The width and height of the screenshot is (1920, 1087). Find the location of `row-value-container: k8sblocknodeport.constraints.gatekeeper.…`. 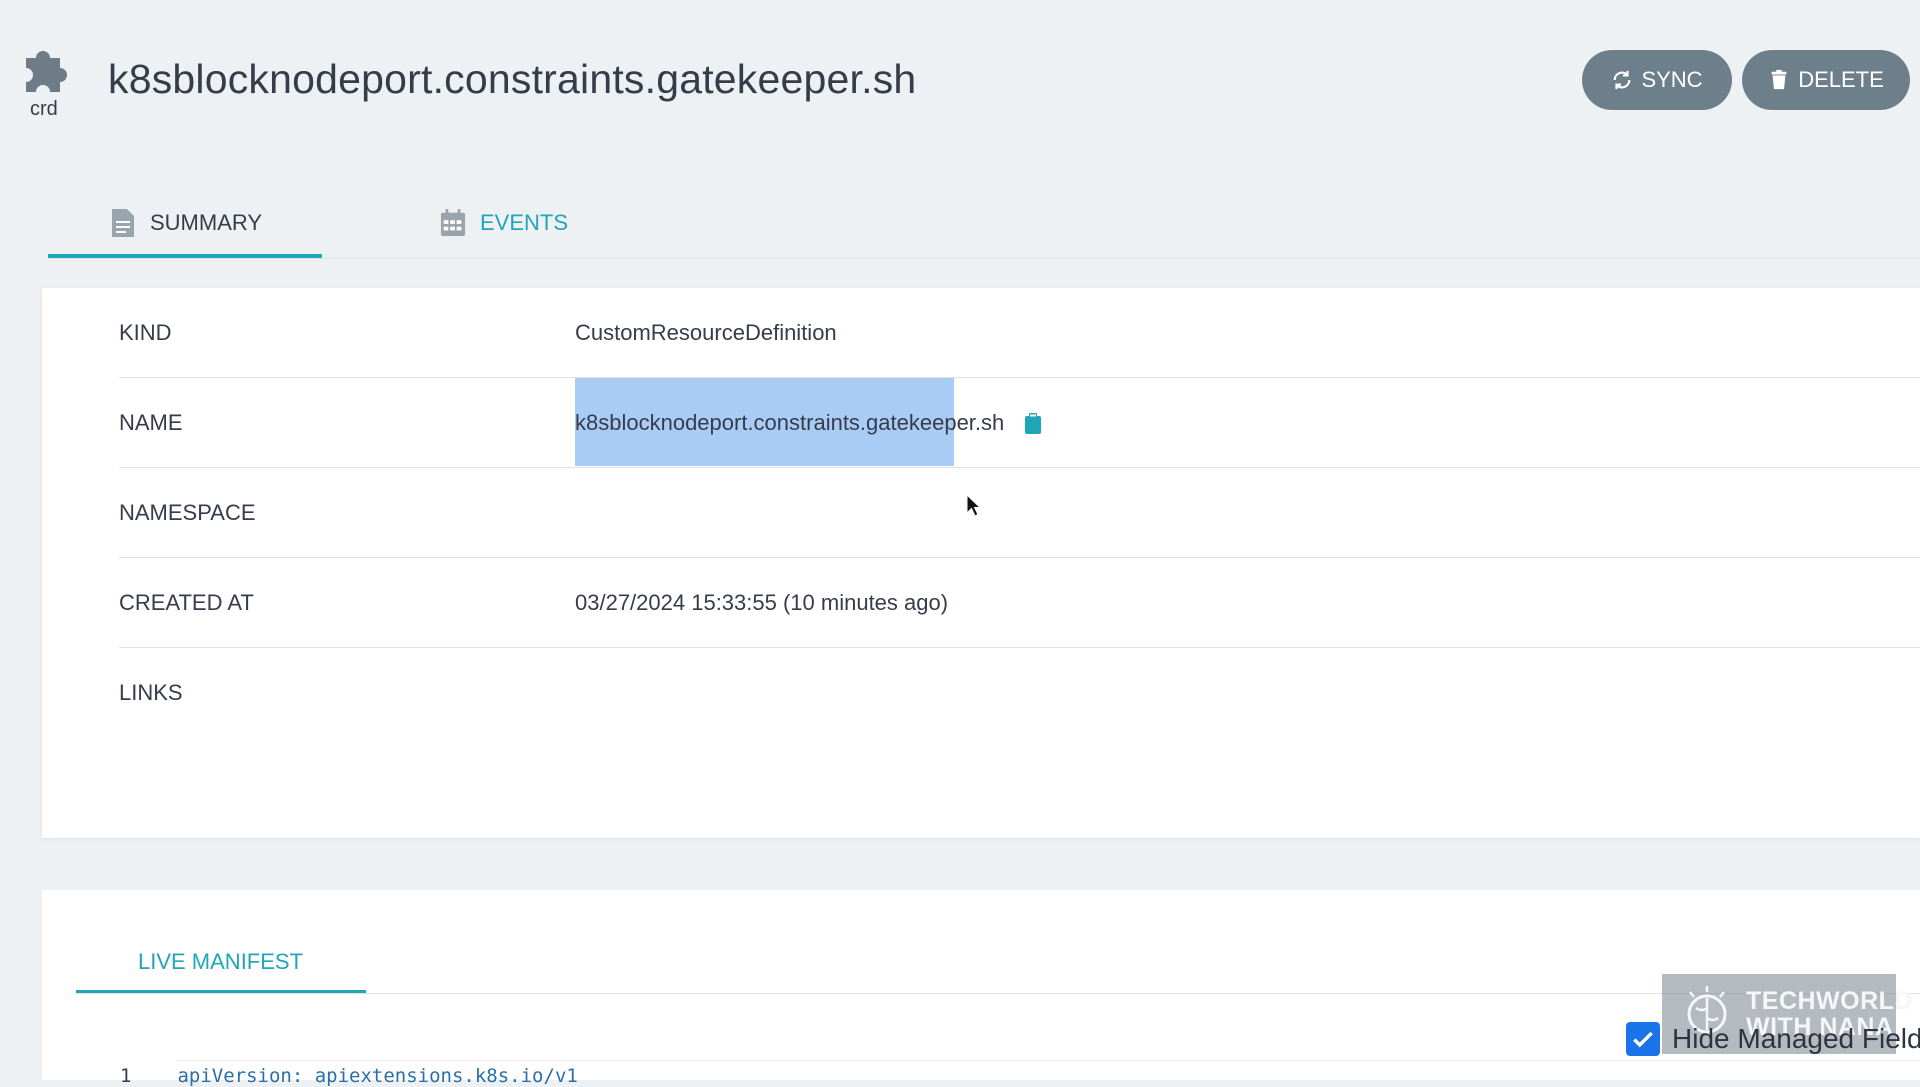

row-value-container: k8sblocknodeport.constraints.gatekeeper.… is located at coordinates (808, 422).